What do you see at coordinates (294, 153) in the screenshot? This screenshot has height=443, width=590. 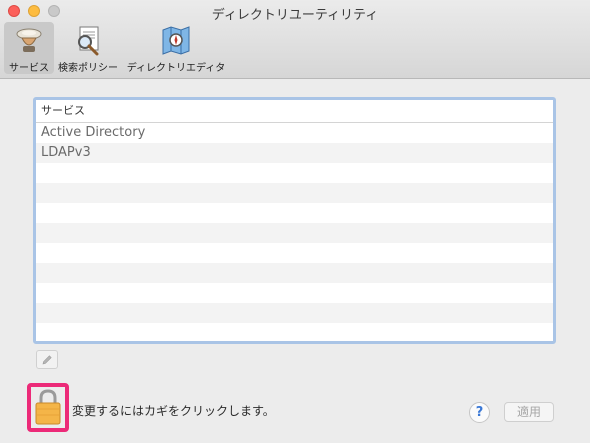 I see `table-row: LDAPv3` at bounding box center [294, 153].